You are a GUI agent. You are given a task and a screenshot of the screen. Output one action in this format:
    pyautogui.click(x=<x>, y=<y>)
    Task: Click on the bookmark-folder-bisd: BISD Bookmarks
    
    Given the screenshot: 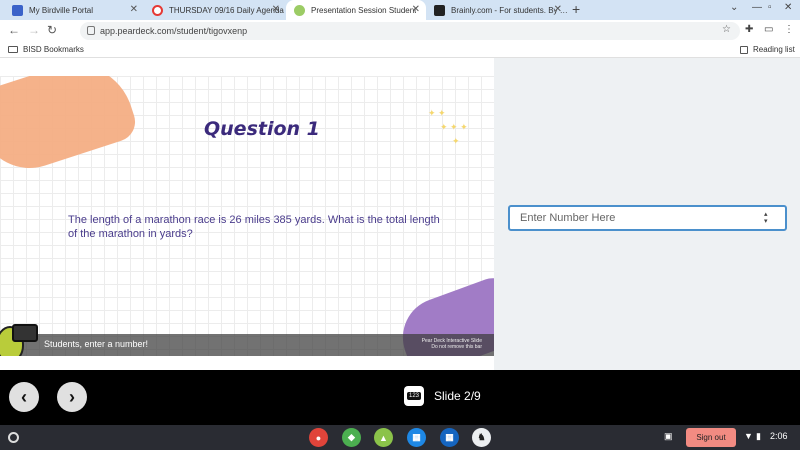 What is the action you would take?
    pyautogui.click(x=46, y=49)
    